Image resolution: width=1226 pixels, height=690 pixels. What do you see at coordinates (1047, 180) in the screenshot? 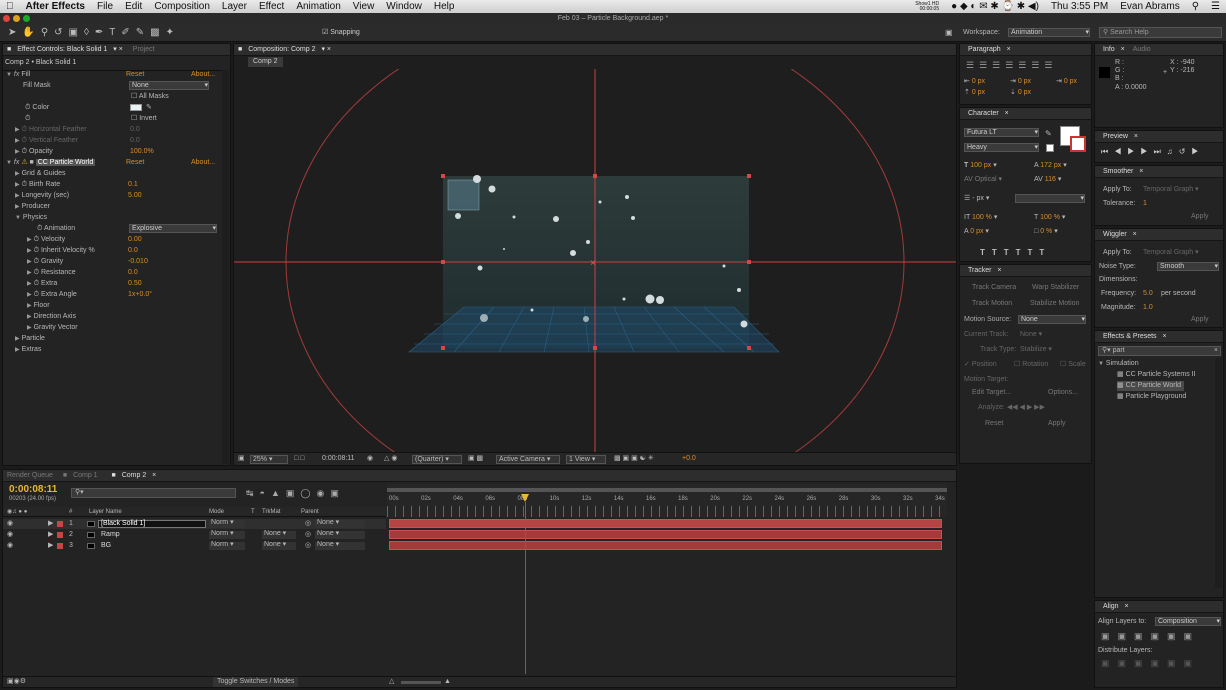
I see `tracking-field: AV 116 ▾` at bounding box center [1047, 180].